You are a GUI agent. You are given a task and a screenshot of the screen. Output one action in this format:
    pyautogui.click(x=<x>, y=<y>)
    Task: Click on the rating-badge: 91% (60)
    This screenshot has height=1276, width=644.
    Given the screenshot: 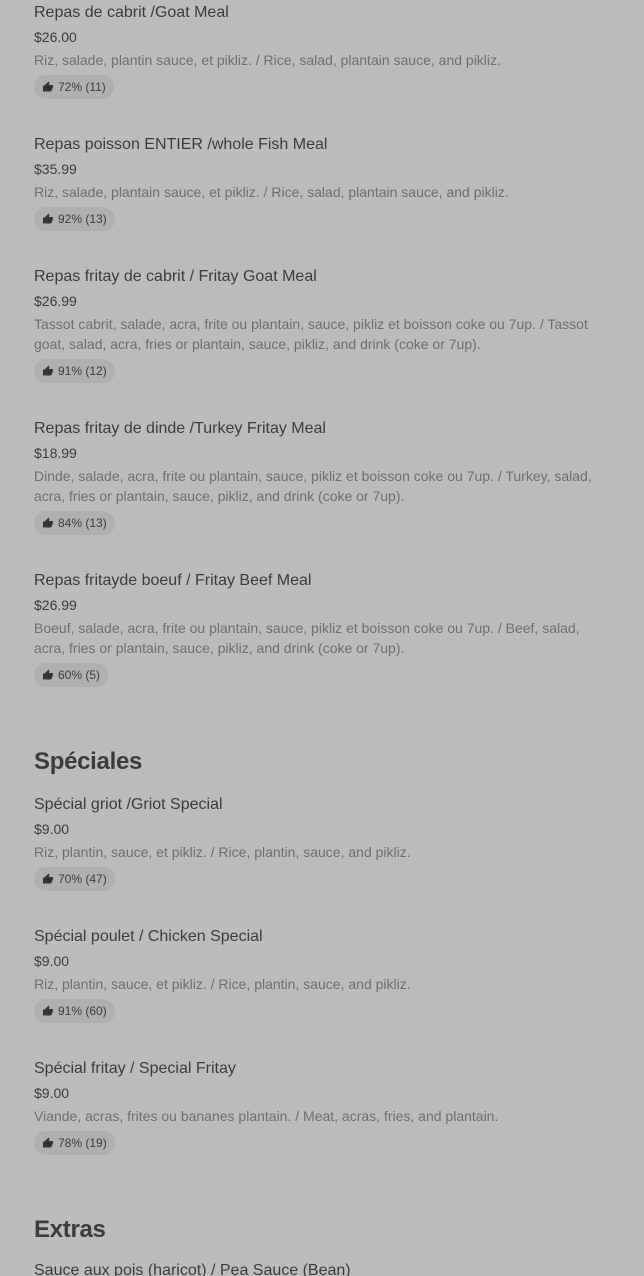 What is the action you would take?
    pyautogui.click(x=74, y=1011)
    